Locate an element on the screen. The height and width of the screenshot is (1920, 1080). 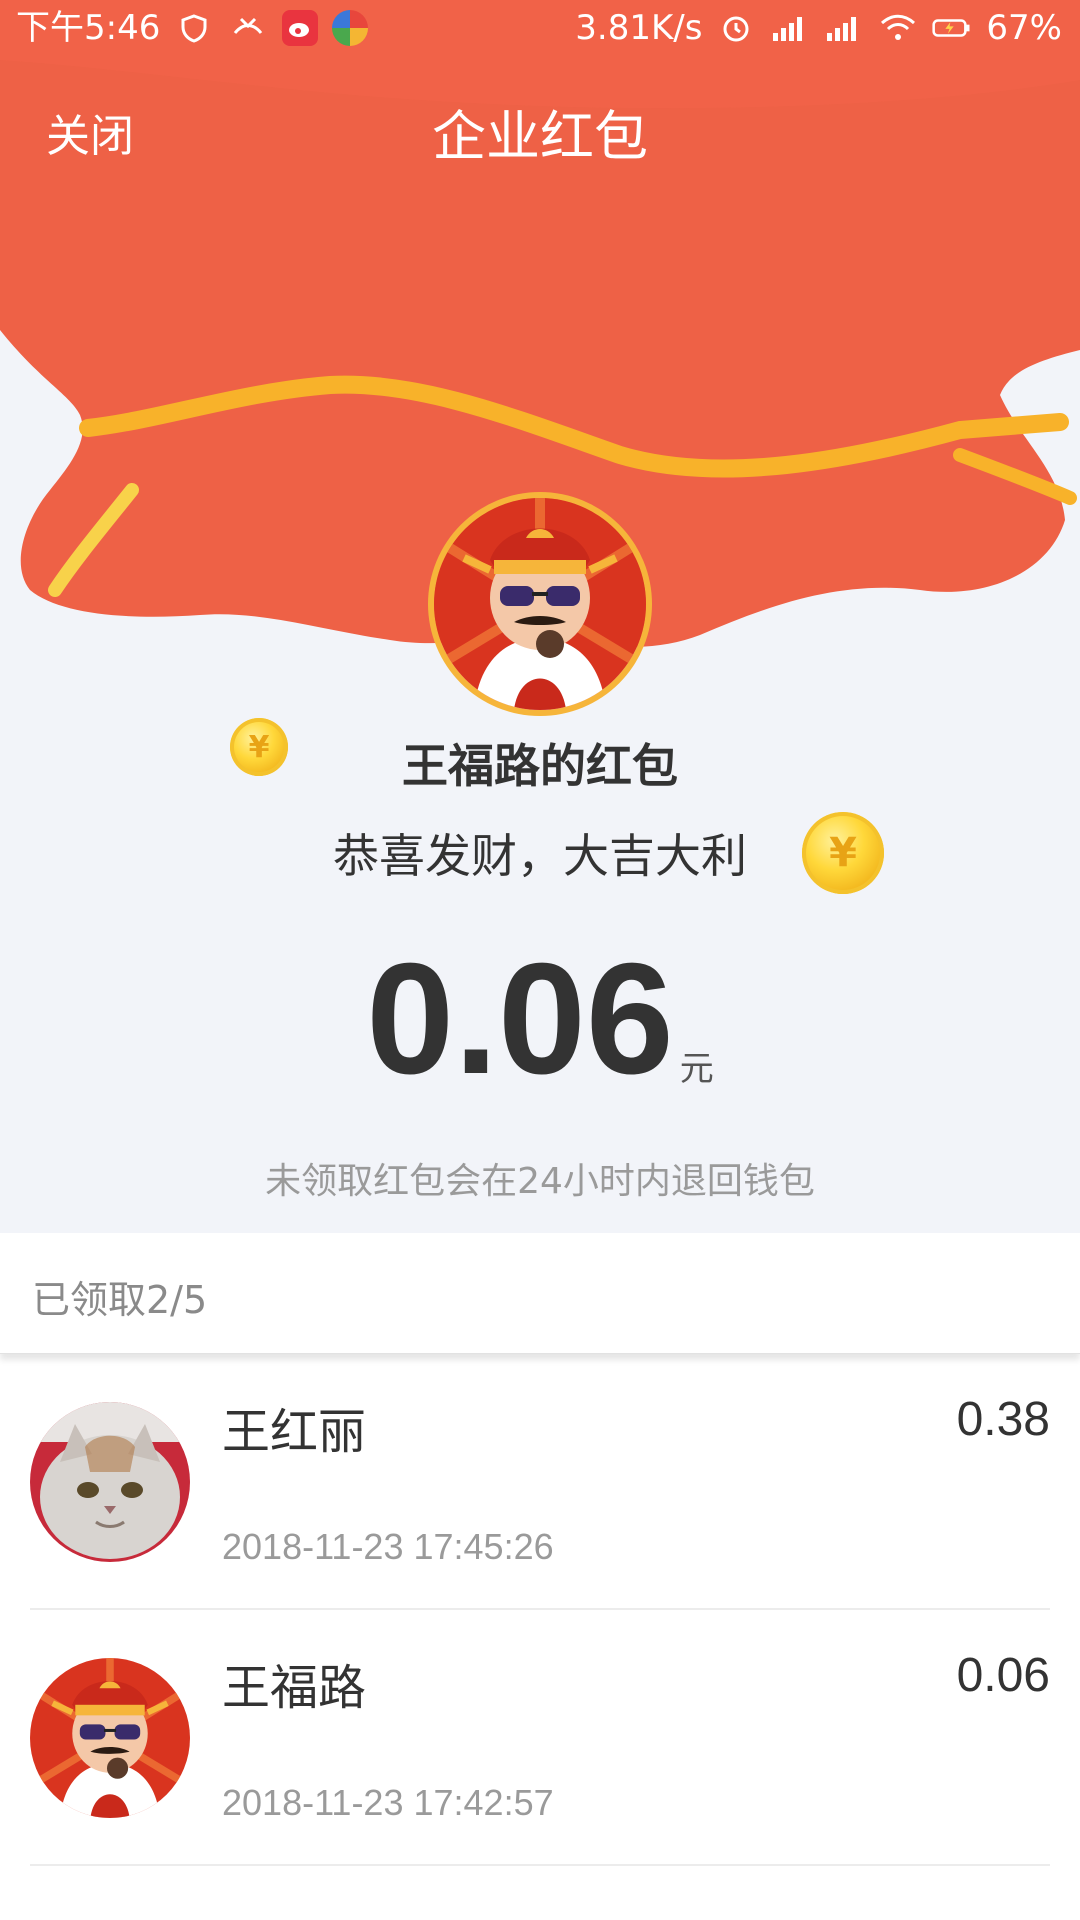
amount-value: 0.06 is located at coordinates (520, 1019).